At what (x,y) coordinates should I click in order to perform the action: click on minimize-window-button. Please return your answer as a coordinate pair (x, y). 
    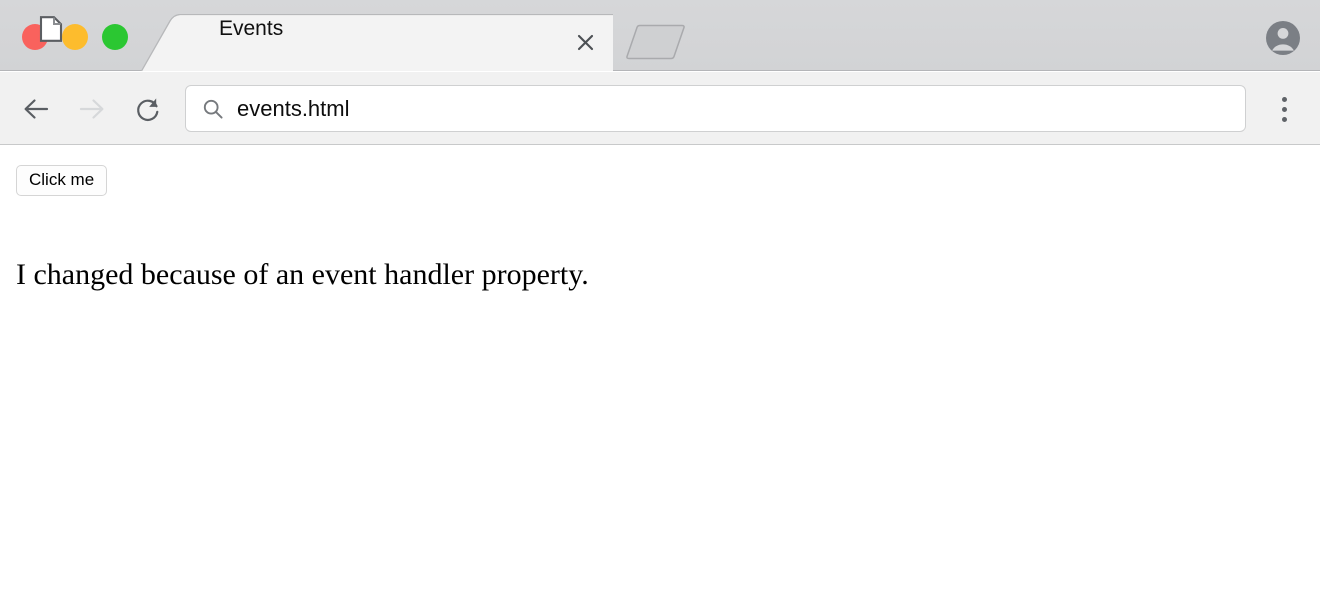
    Looking at the image, I should click on (75, 37).